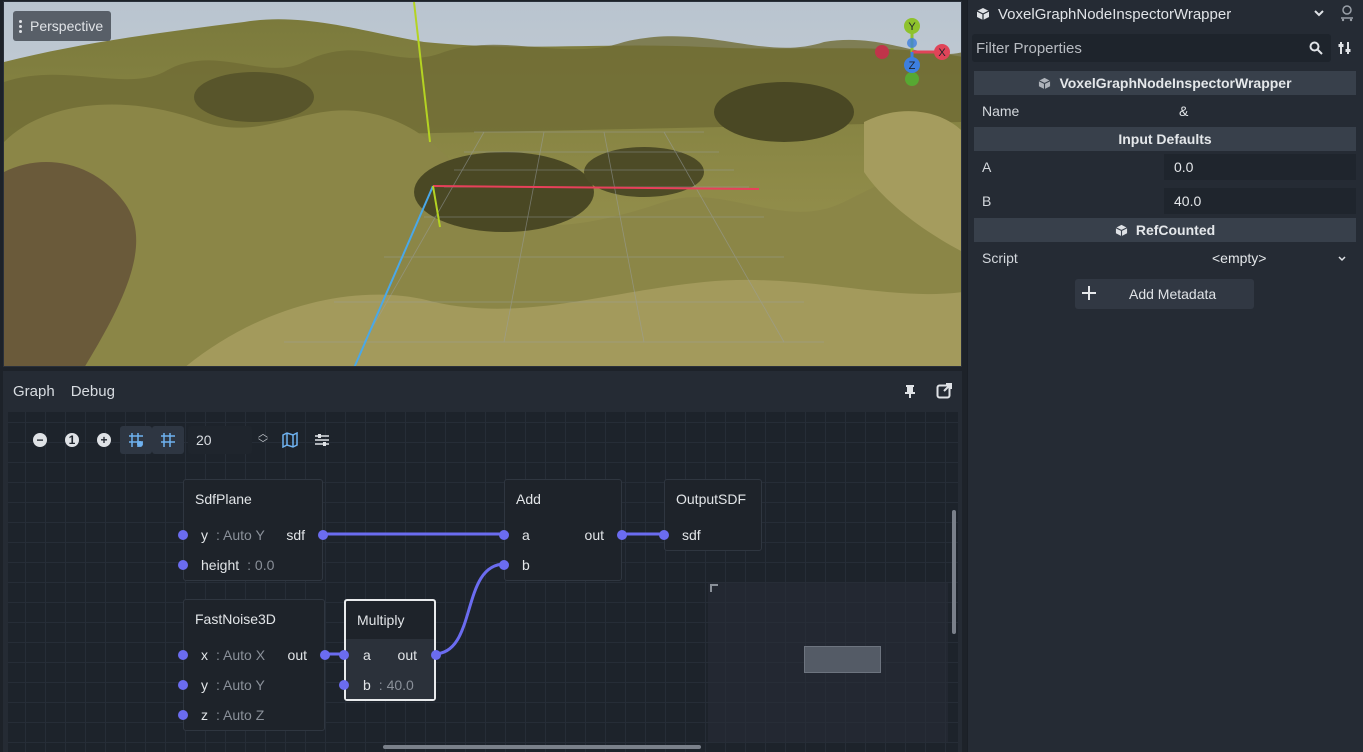  I want to click on section-refcounted: RefCounted, so click(1165, 230).